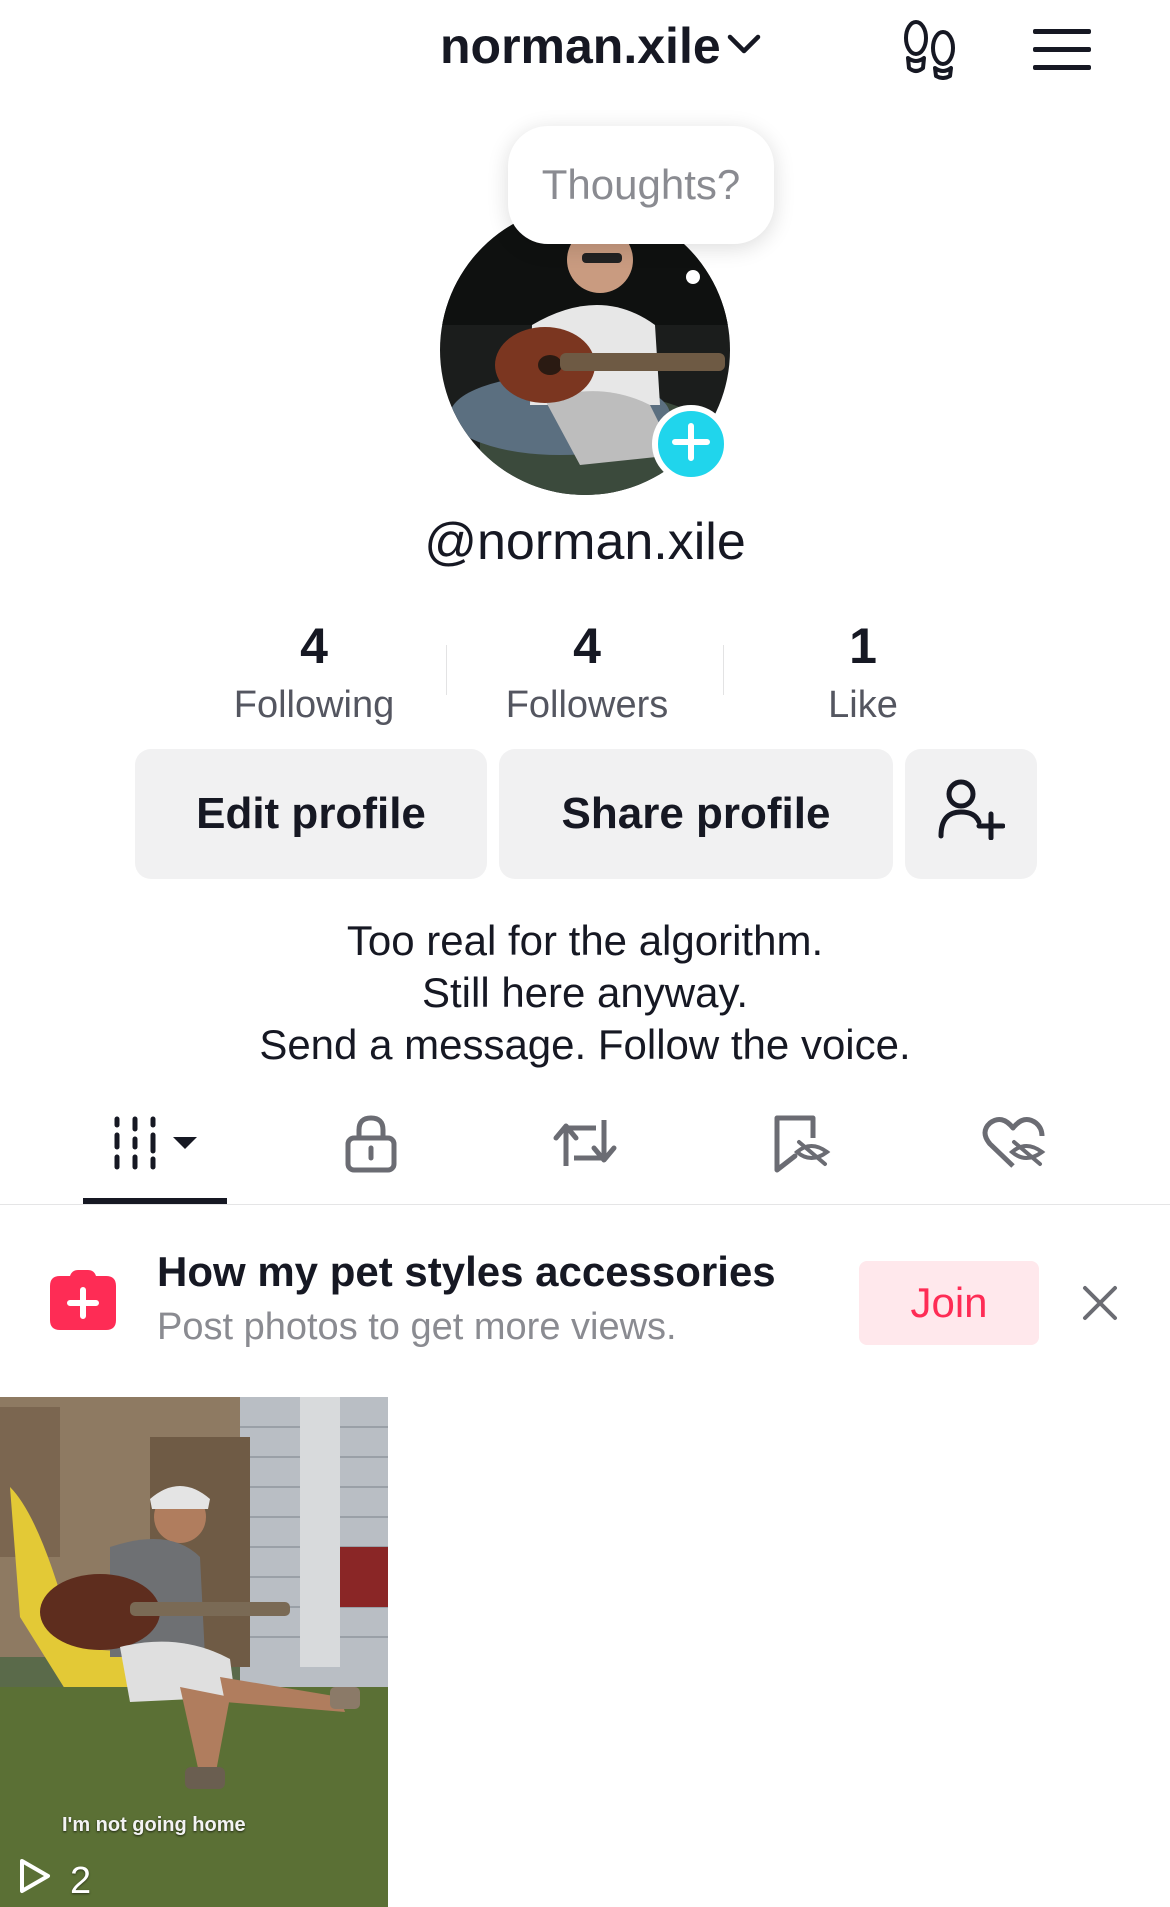  Describe the element at coordinates (744, 46) in the screenshot. I see `chevron-down-icon` at that location.